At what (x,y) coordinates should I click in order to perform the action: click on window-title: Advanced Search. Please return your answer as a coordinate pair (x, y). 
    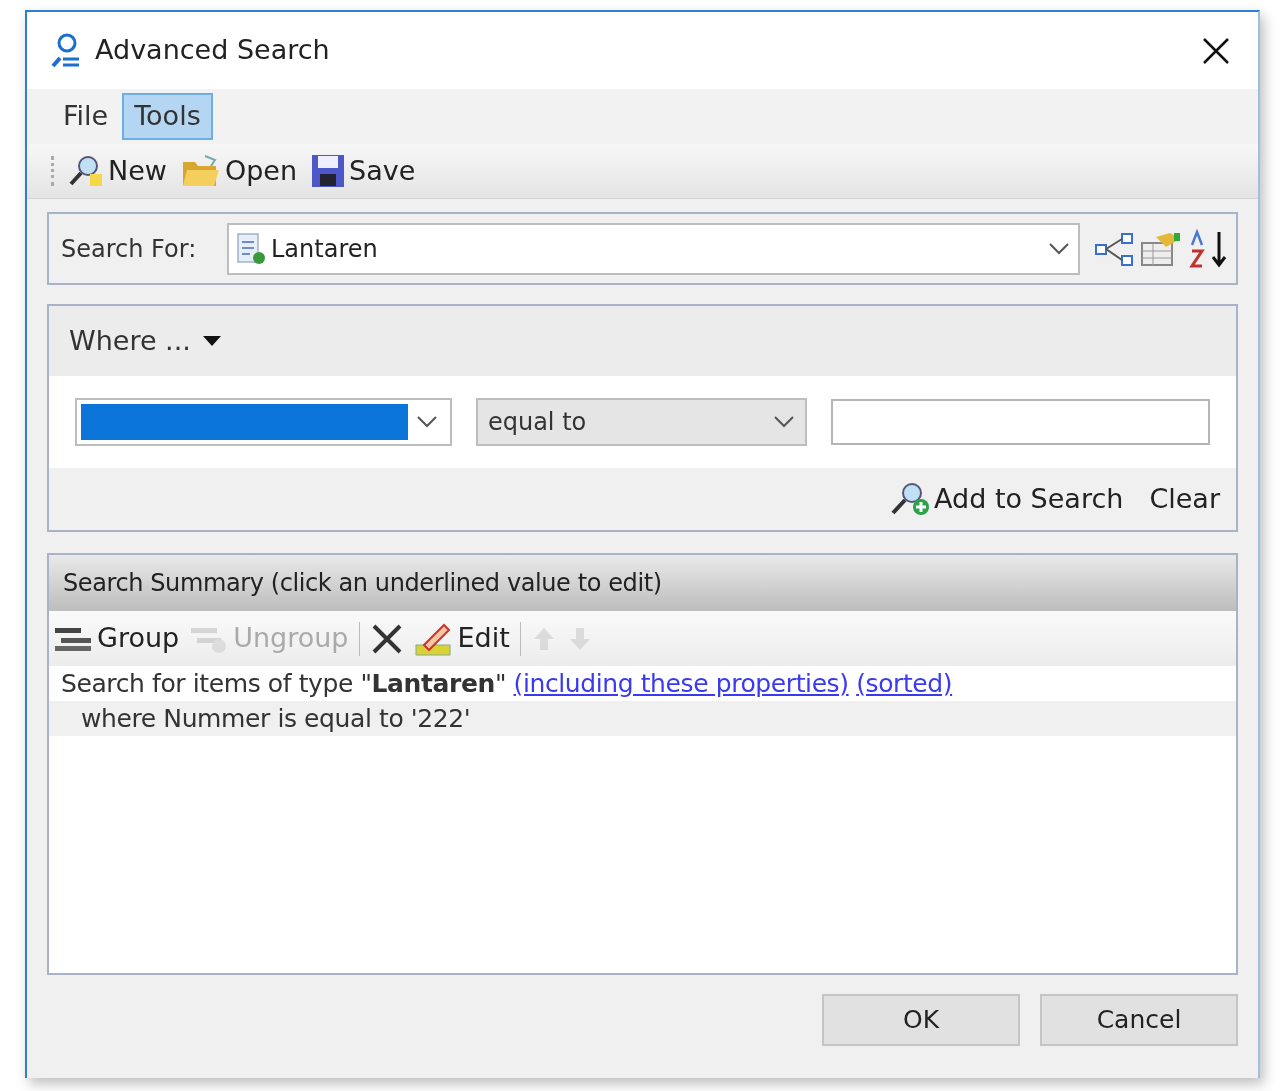
    Looking at the image, I should click on (212, 50).